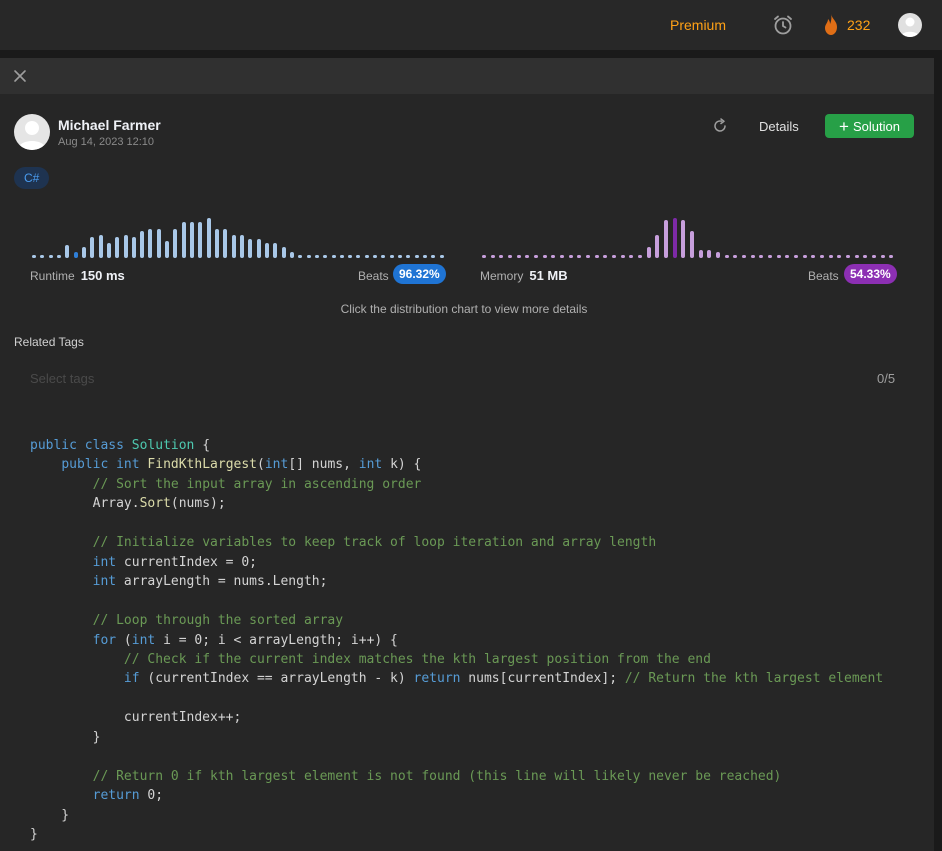 This screenshot has width=942, height=851. Describe the element at coordinates (779, 126) in the screenshot. I see `details-button: Details` at that location.